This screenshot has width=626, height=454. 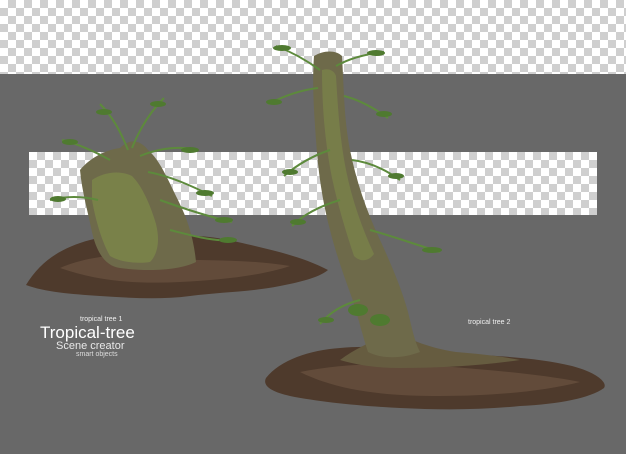 What do you see at coordinates (489, 322) in the screenshot?
I see `tree2-caption: tropical tree 2` at bounding box center [489, 322].